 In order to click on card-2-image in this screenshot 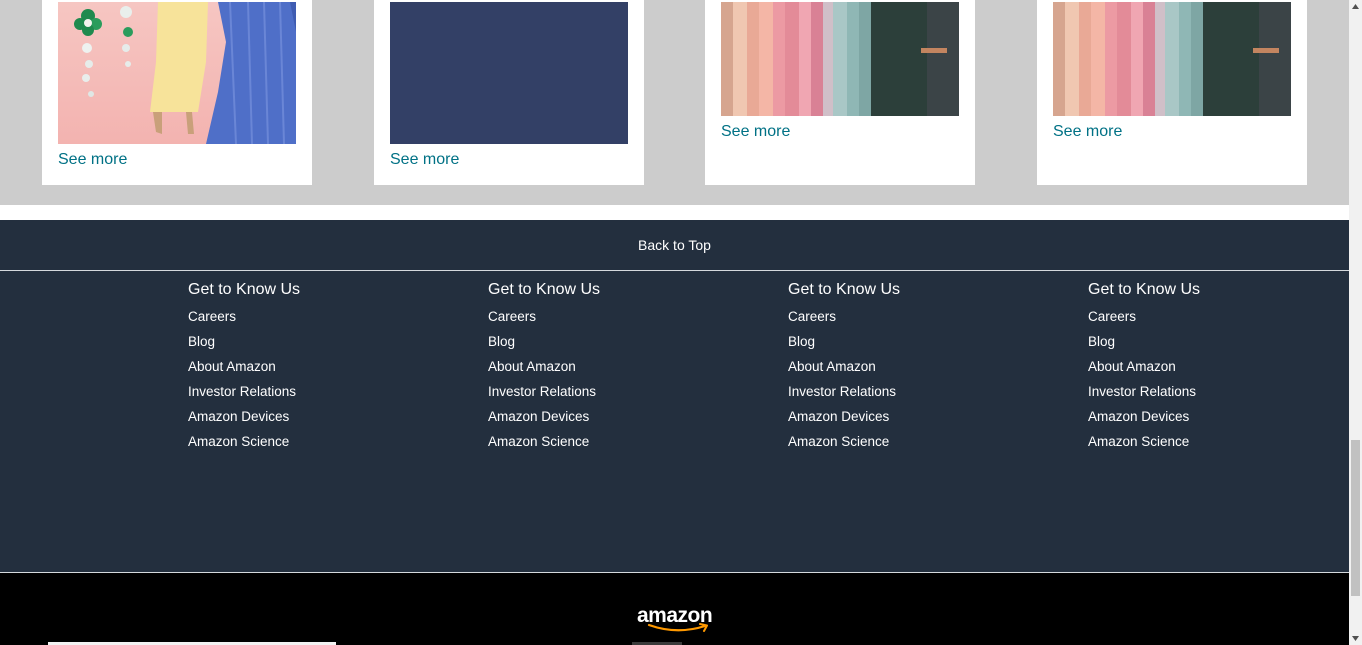, I will do `click(509, 73)`.